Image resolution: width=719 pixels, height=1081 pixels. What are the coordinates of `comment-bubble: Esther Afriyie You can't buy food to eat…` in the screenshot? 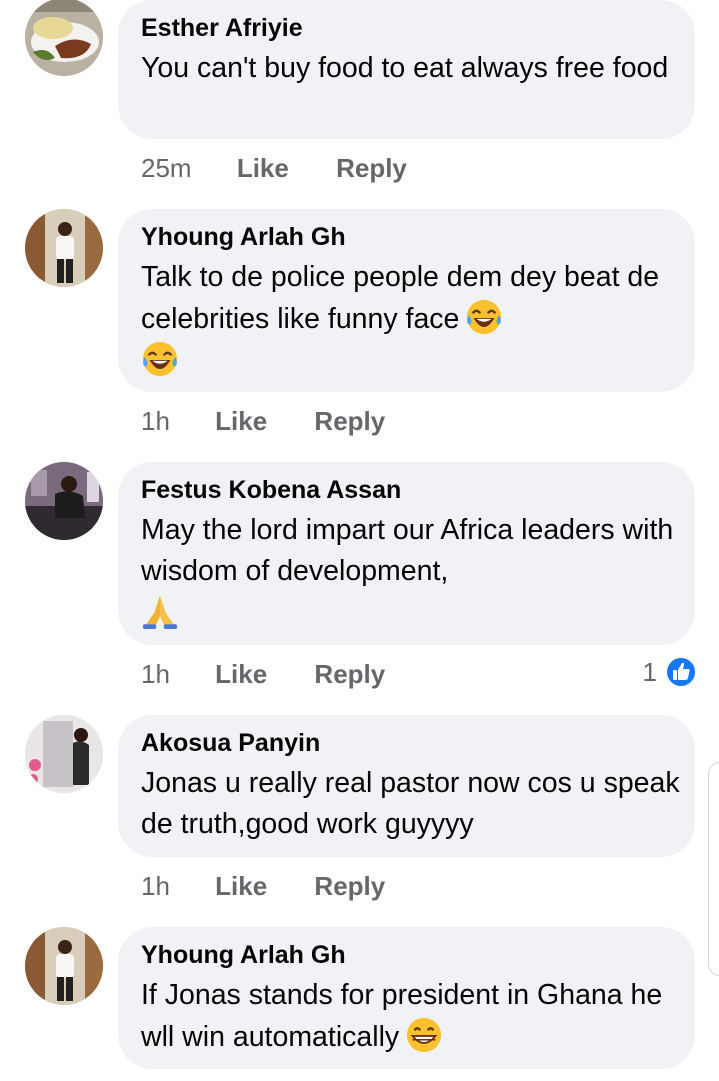 It's located at (406, 69).